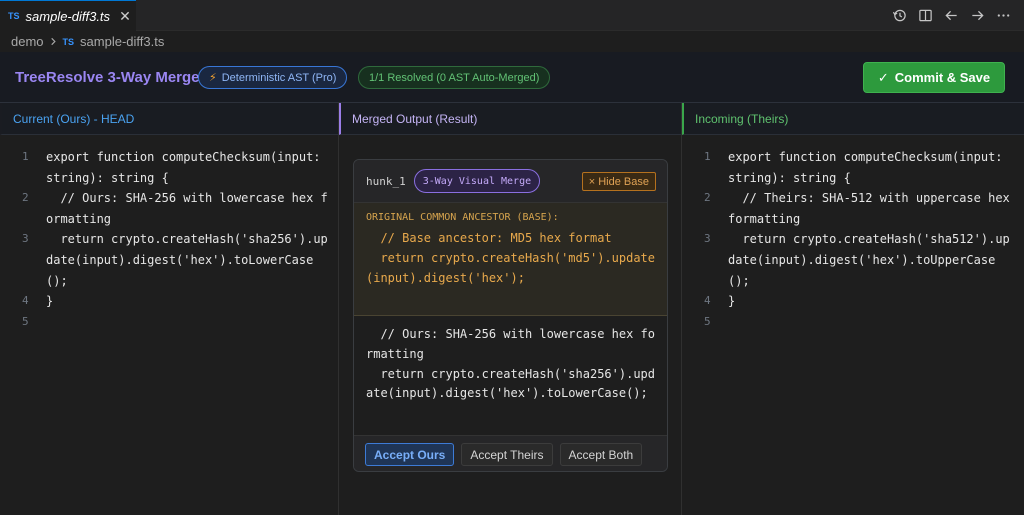  I want to click on accept-both-button: Accept Both, so click(601, 454).